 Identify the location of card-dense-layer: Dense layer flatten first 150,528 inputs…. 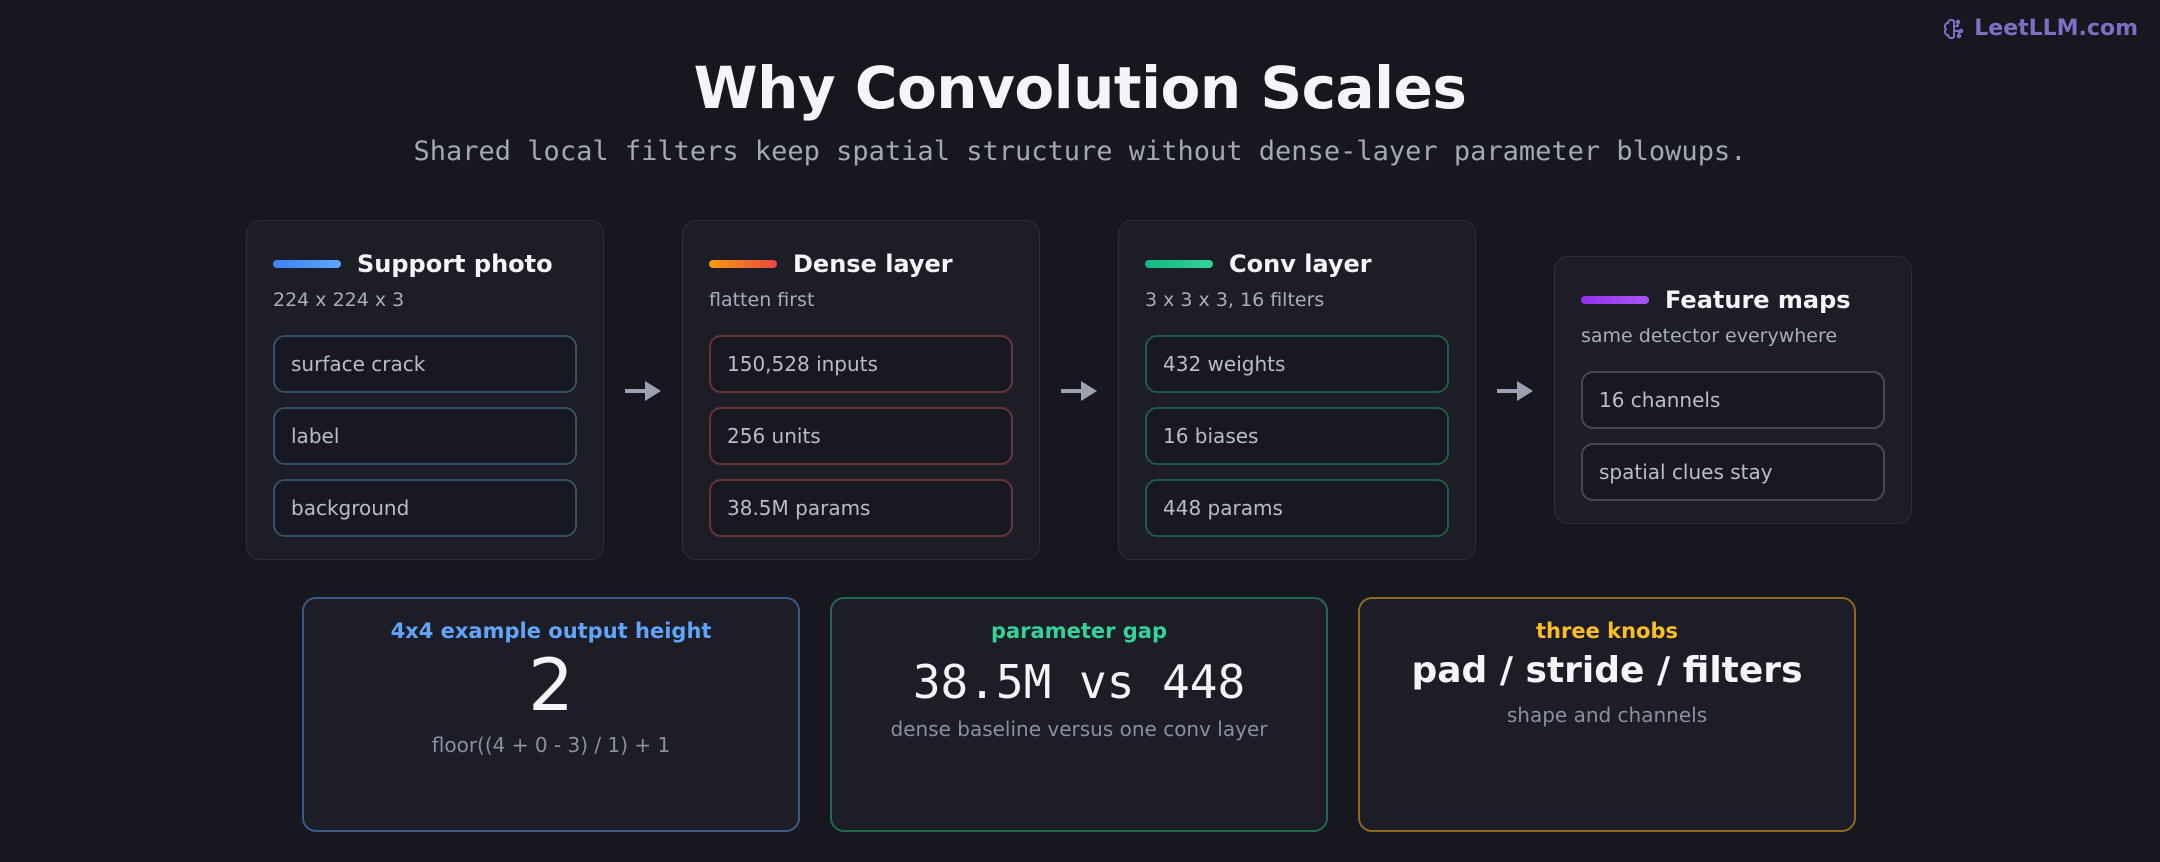
(861, 390).